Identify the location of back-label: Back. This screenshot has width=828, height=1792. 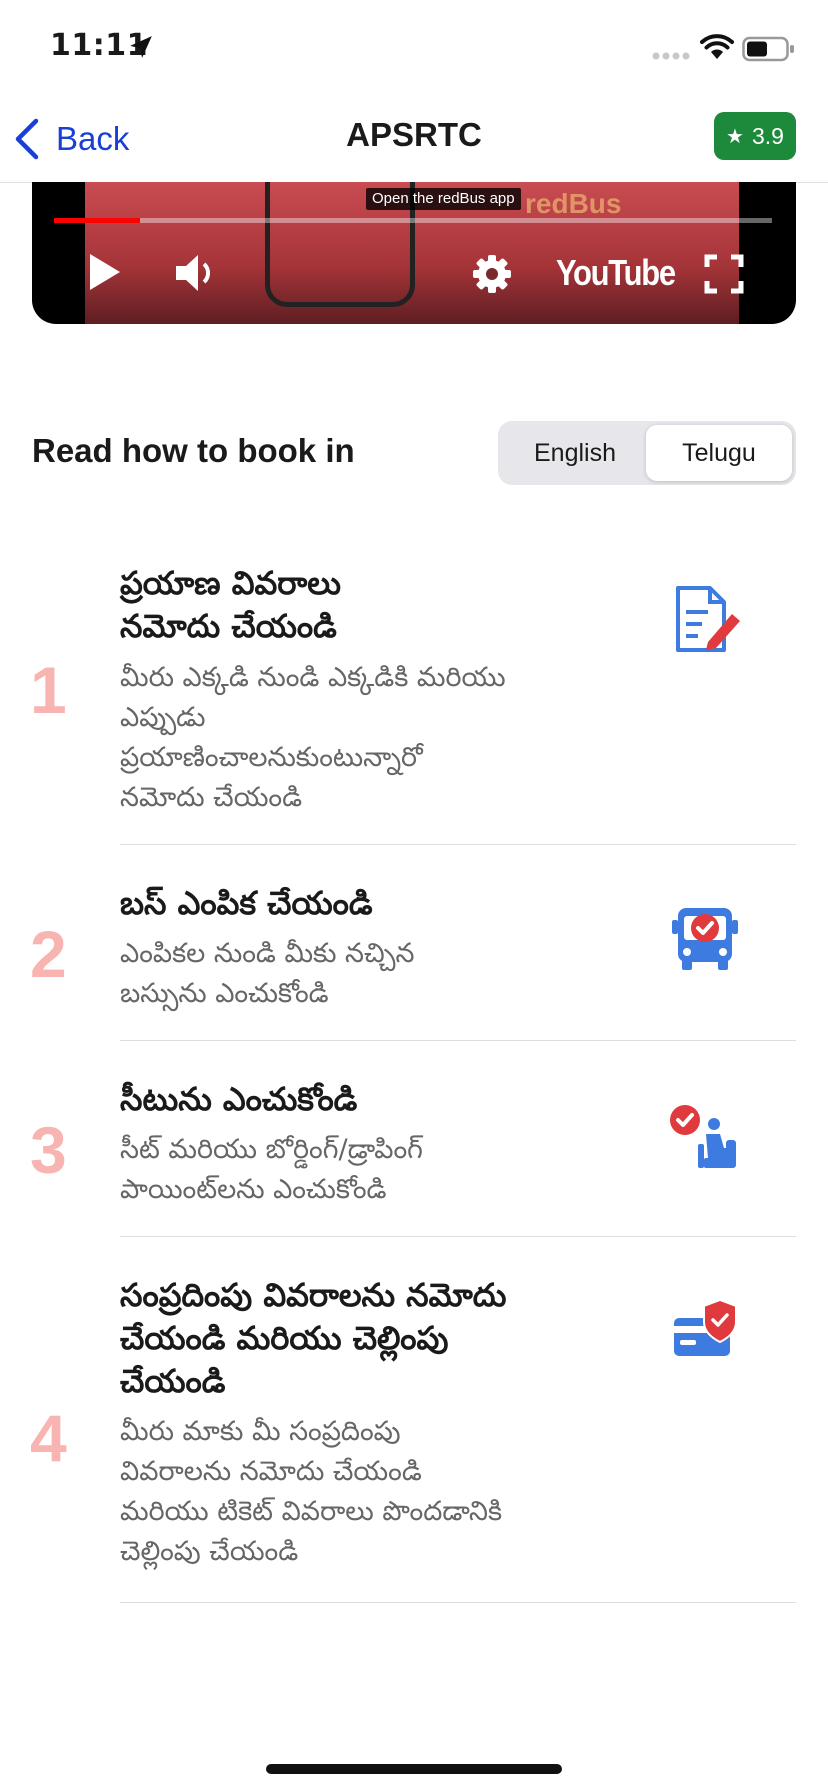
(93, 138).